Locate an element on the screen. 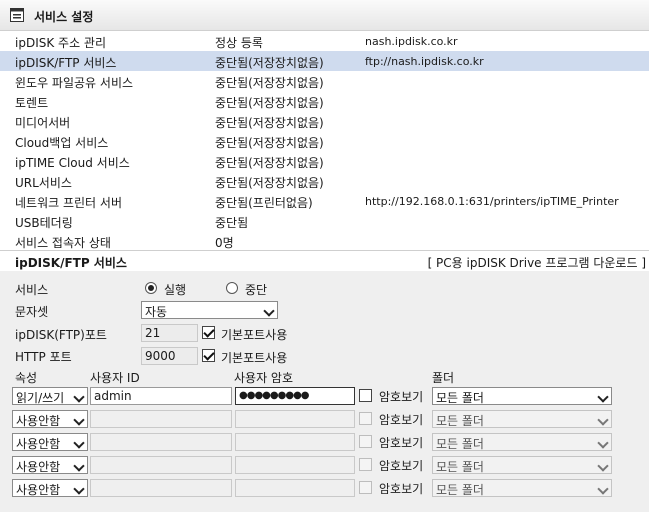 This screenshot has height=512, width=649. http-port-label: HTTP 포트 is located at coordinates (43, 357).